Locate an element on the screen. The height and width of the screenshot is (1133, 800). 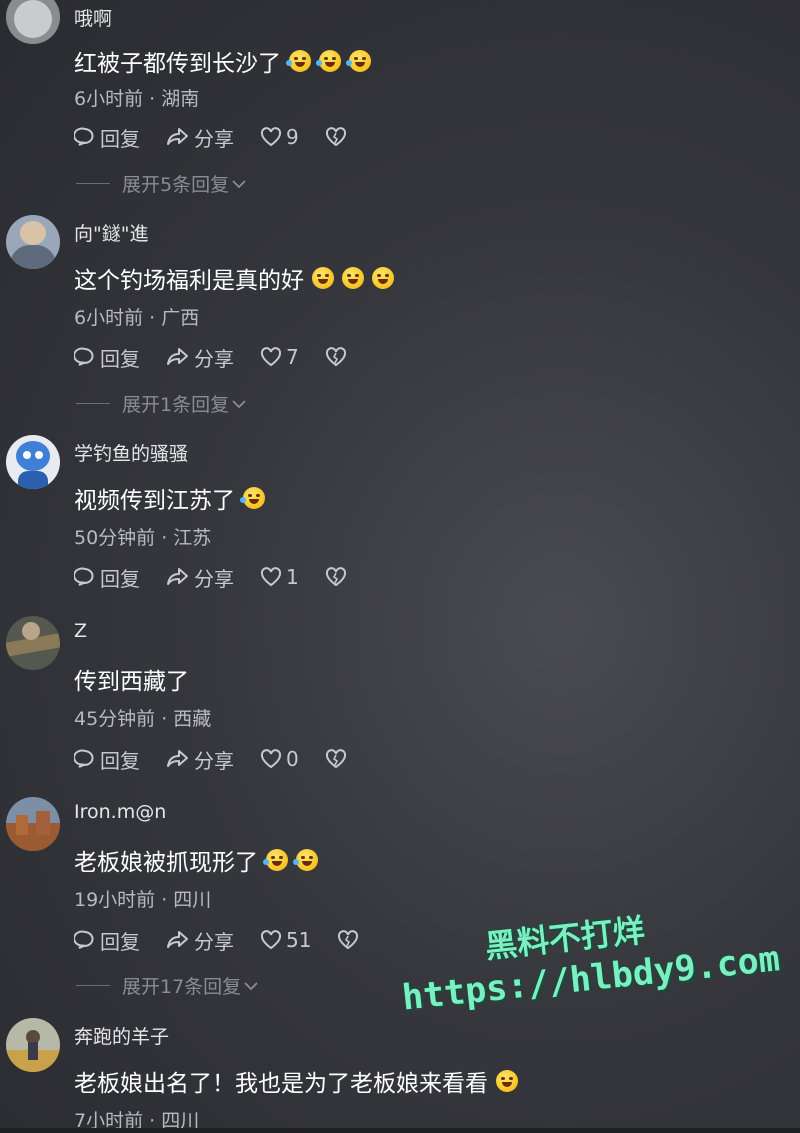
comment-text-content: 这个钓场福利是真的好 is located at coordinates (189, 281).